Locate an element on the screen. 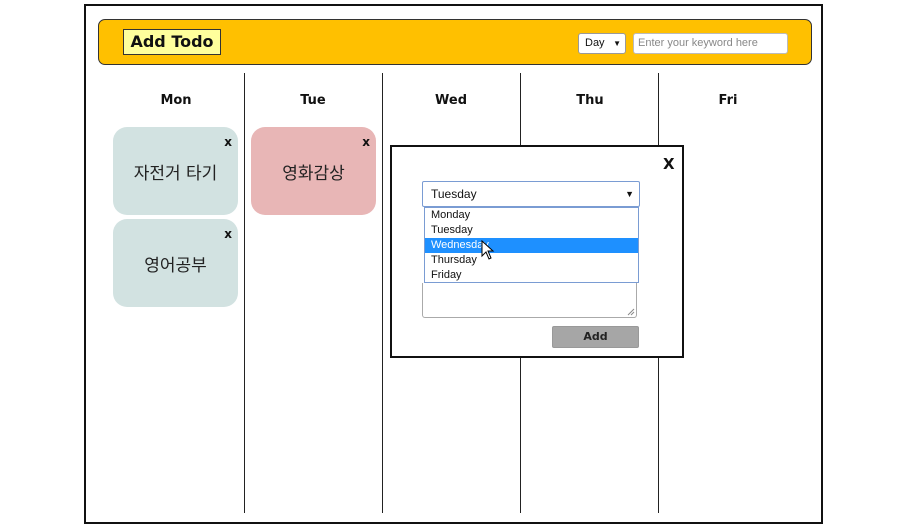 The width and height of the screenshot is (900, 524). day-header-fri: Fri is located at coordinates (728, 100).